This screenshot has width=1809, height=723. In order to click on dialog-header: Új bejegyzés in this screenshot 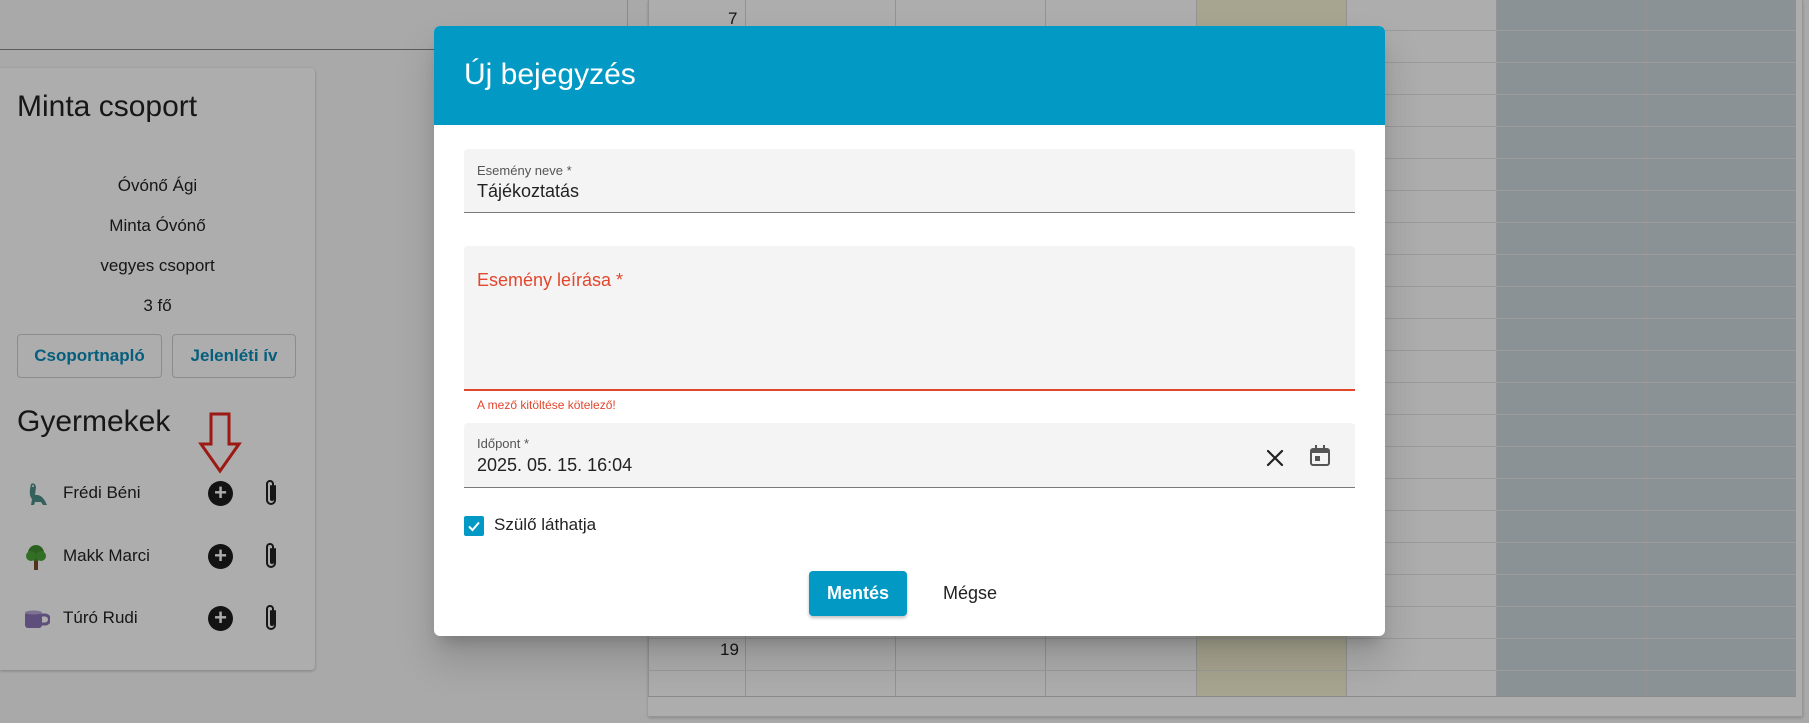, I will do `click(909, 75)`.